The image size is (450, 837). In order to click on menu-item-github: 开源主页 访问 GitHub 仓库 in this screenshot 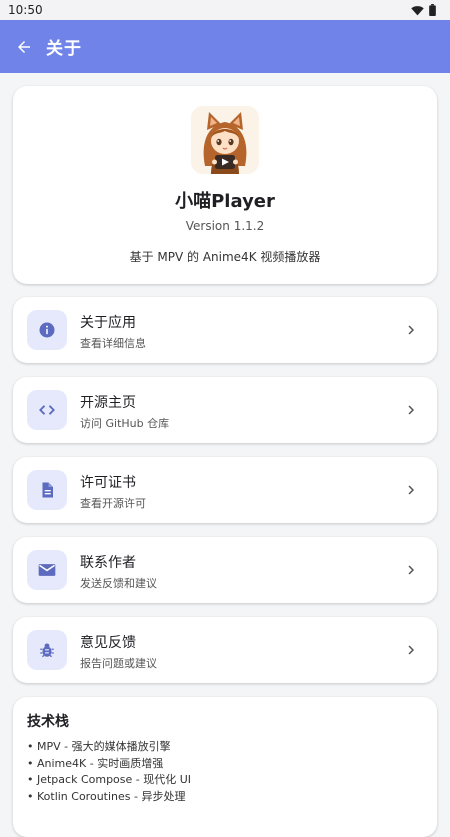, I will do `click(225, 410)`.